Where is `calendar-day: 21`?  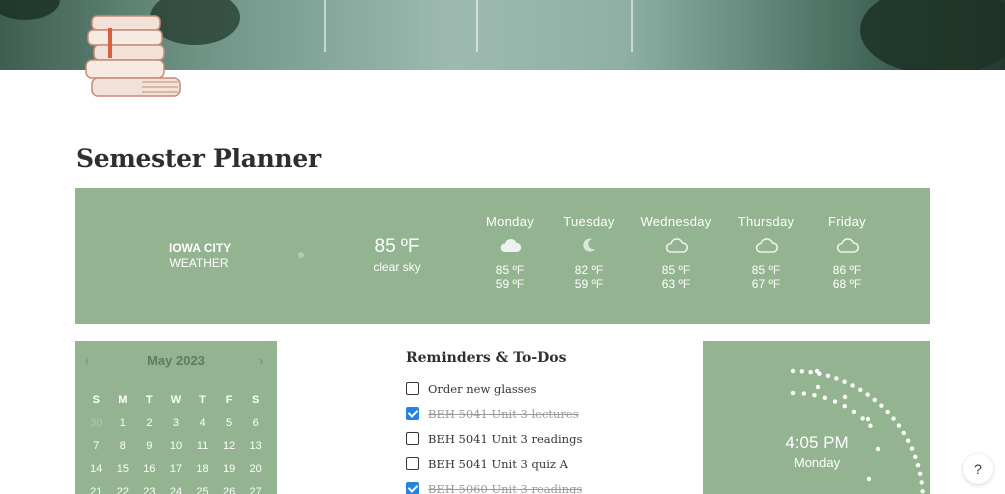 calendar-day: 21 is located at coordinates (96, 489).